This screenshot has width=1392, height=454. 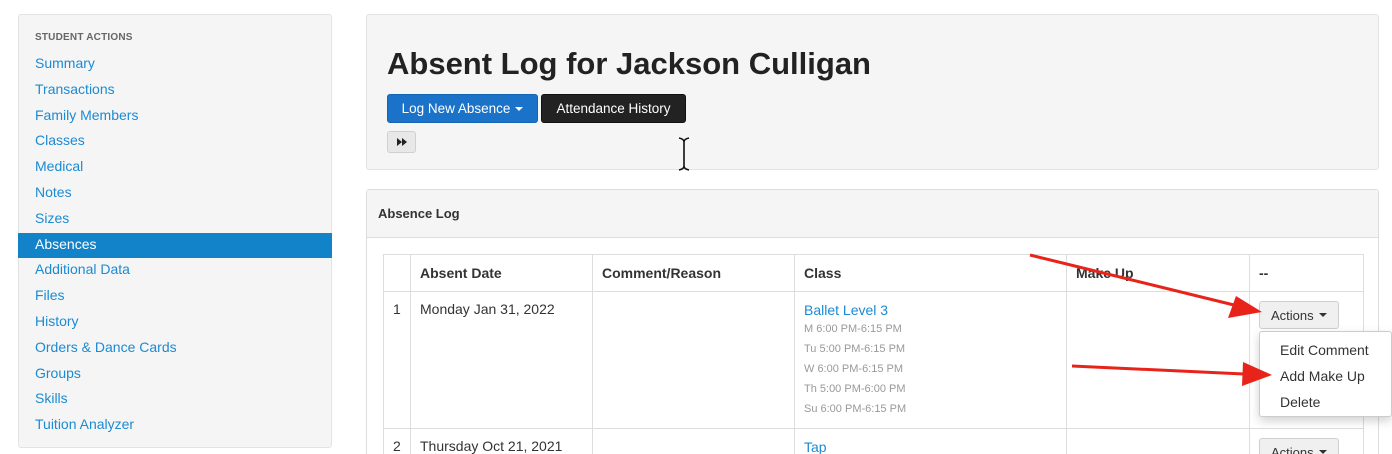 I want to click on column-header-number, so click(x=397, y=273).